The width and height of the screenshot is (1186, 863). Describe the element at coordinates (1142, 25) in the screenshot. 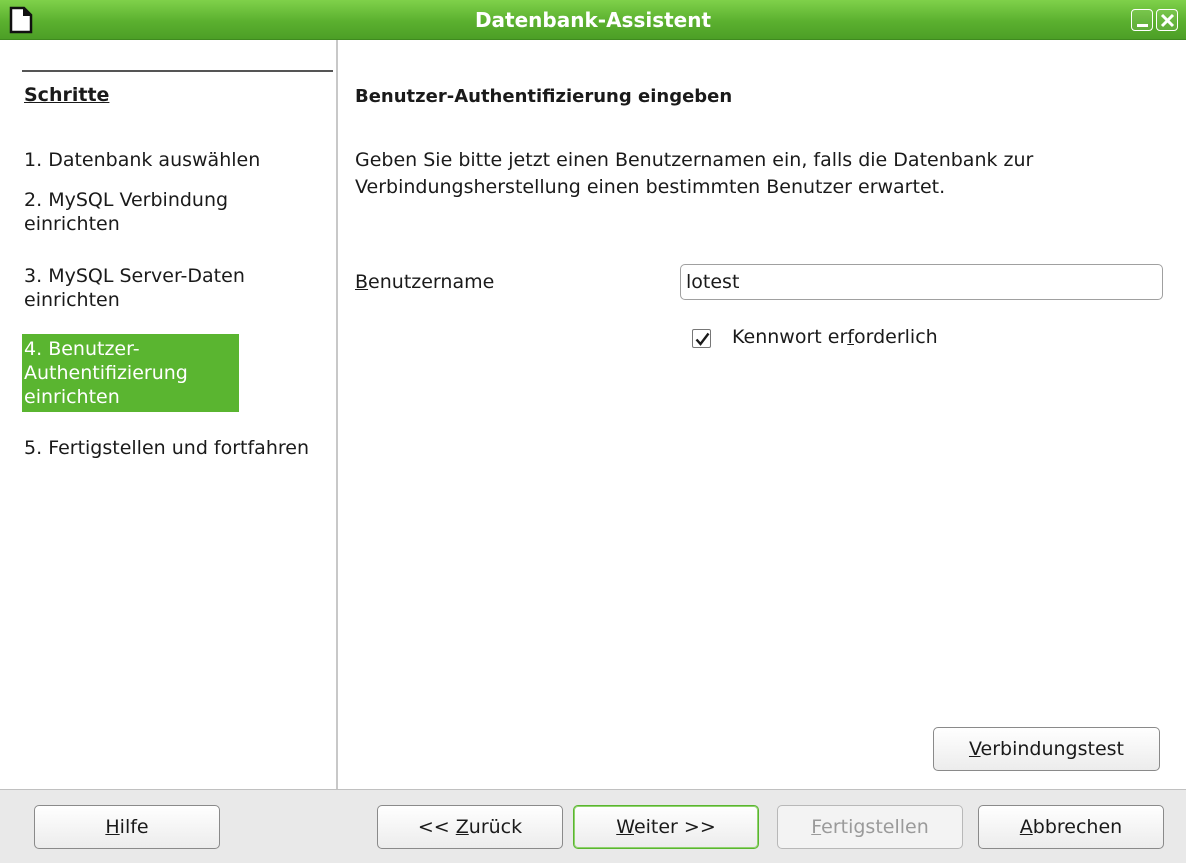

I see `minimize-icon` at that location.